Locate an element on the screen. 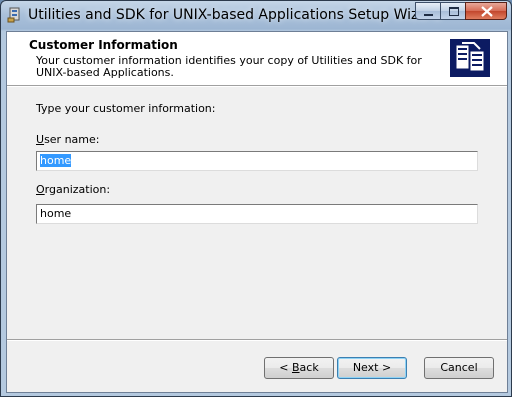 This screenshot has height=397, width=512. user-name-label: User name: is located at coordinates (67, 139).